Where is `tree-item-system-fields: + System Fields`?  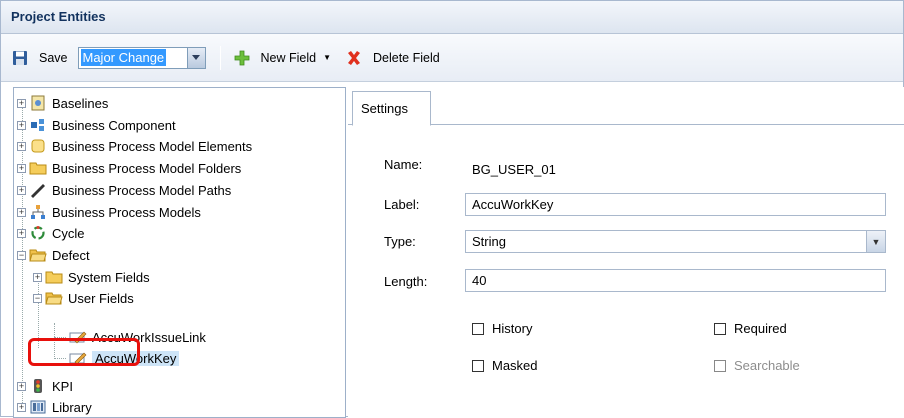
tree-item-system-fields: + System Fields is located at coordinates (91, 277).